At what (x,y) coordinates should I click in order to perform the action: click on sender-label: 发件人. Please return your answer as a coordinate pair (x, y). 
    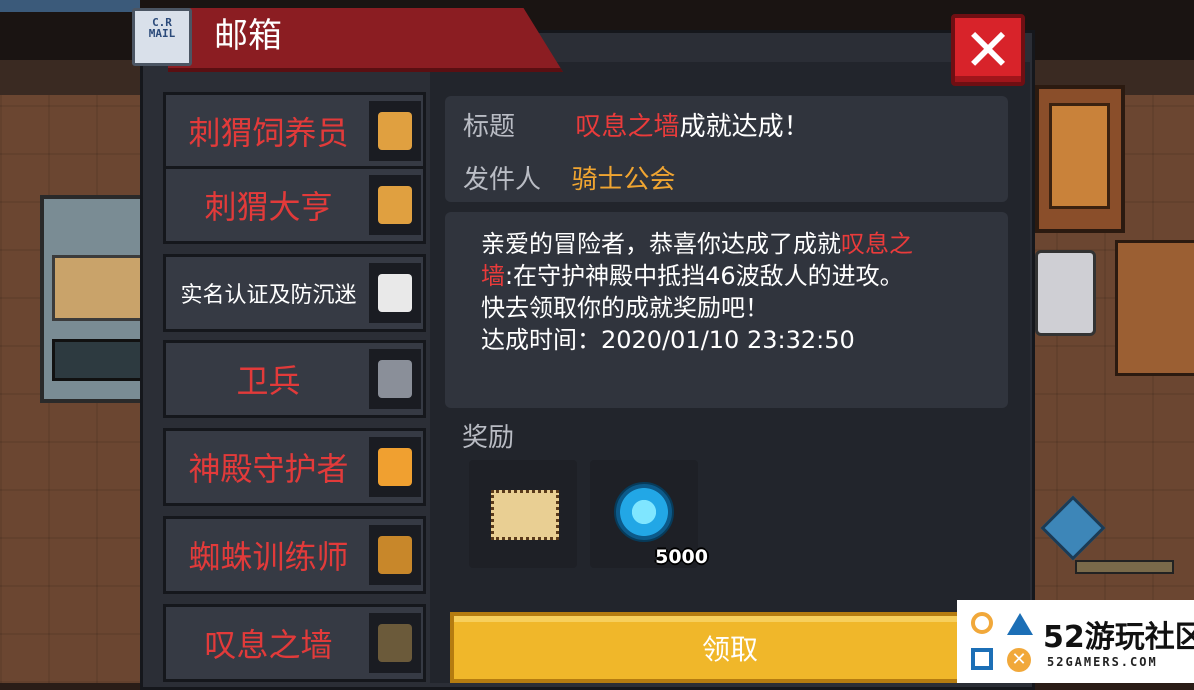
    Looking at the image, I should click on (502, 180).